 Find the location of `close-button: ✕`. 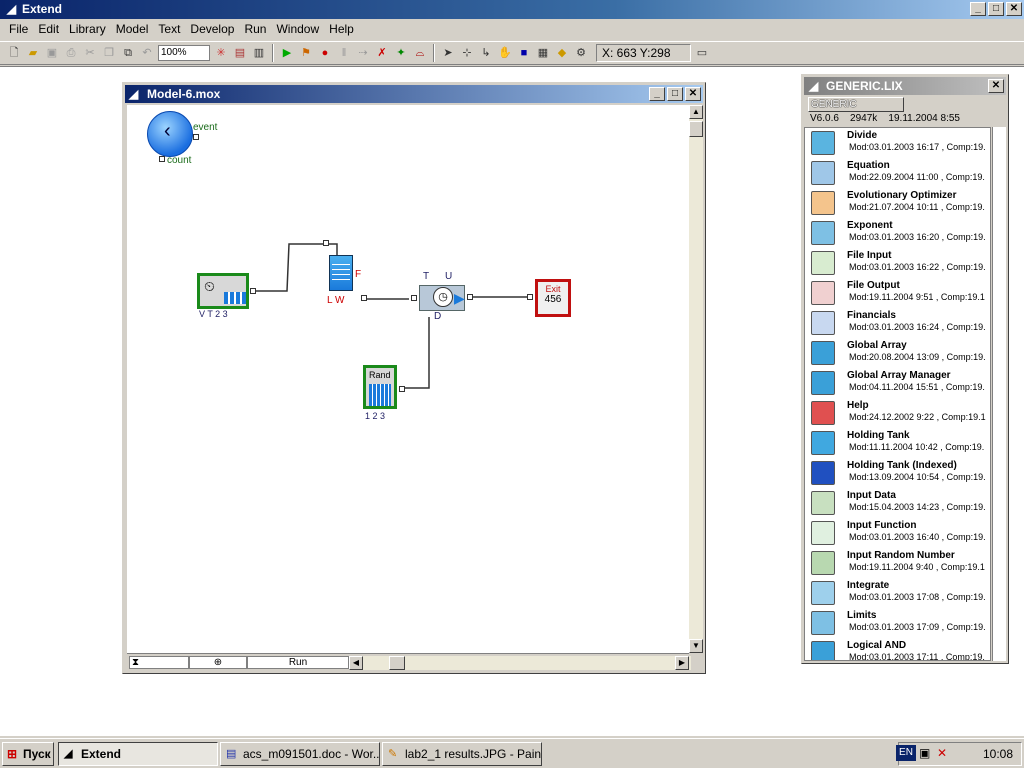

close-button: ✕ is located at coordinates (1014, 9).